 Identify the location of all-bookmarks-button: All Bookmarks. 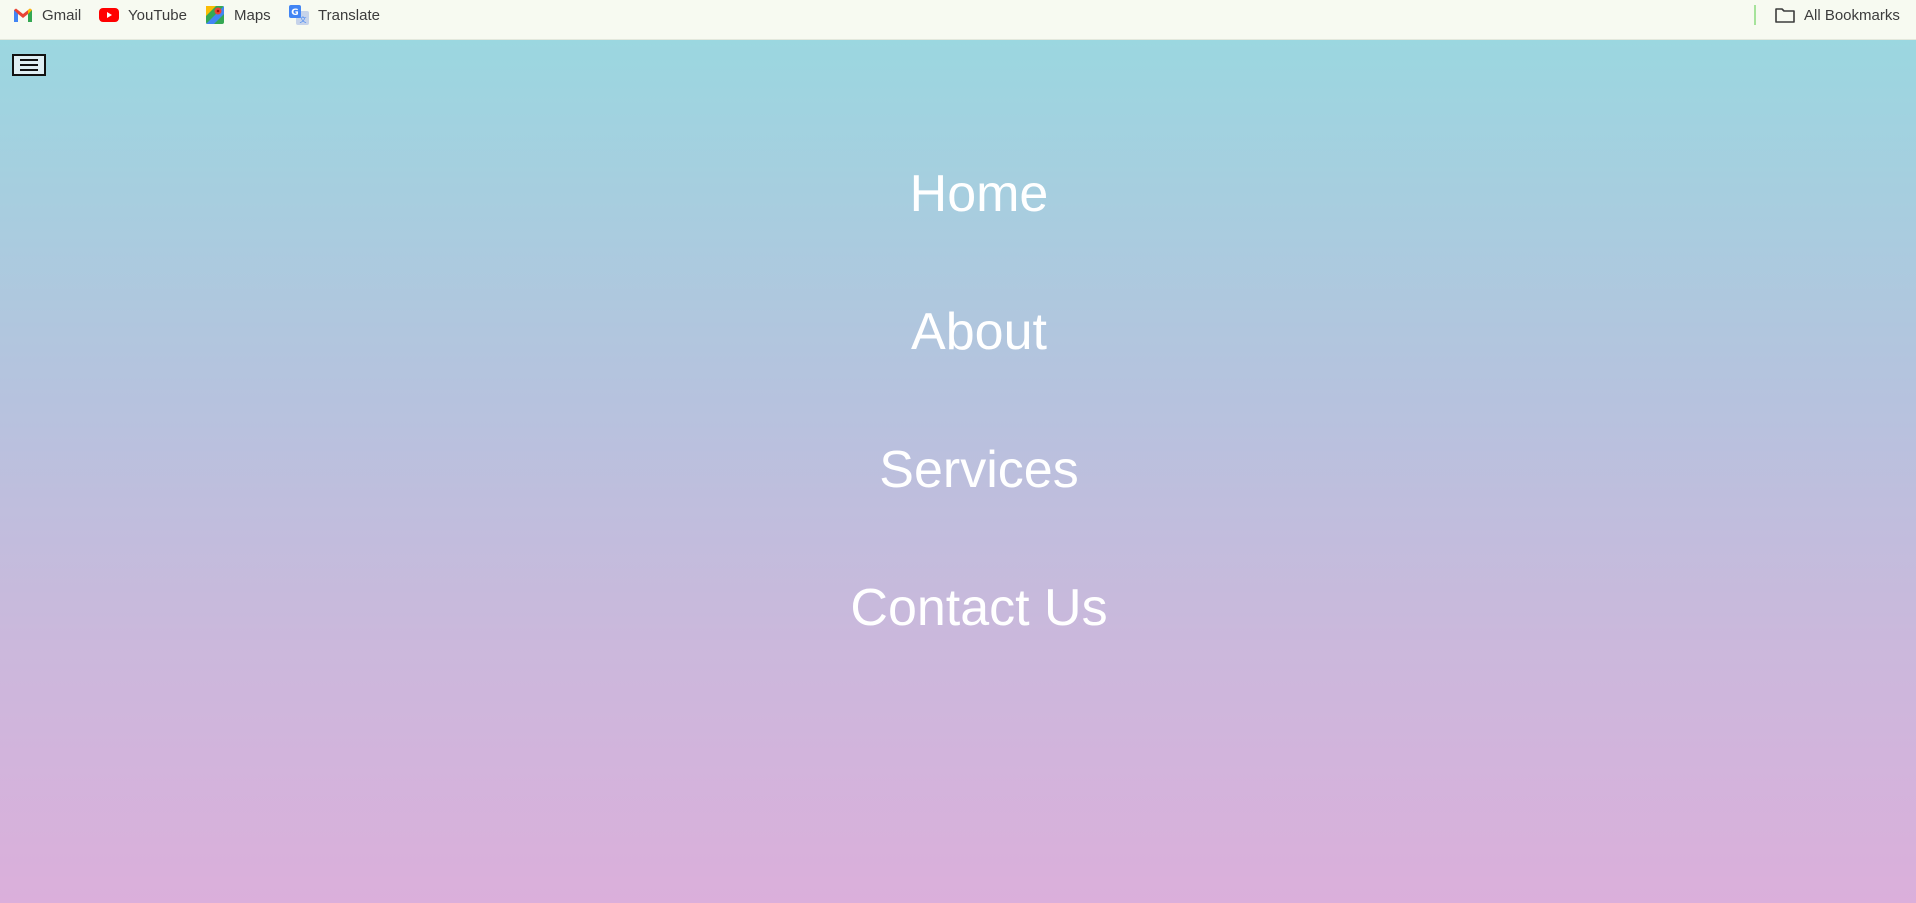
(1837, 15).